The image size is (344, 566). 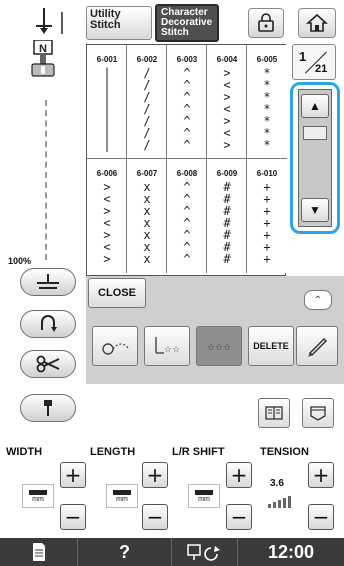 What do you see at coordinates (46, 180) in the screenshot?
I see `stitch-preview` at bounding box center [46, 180].